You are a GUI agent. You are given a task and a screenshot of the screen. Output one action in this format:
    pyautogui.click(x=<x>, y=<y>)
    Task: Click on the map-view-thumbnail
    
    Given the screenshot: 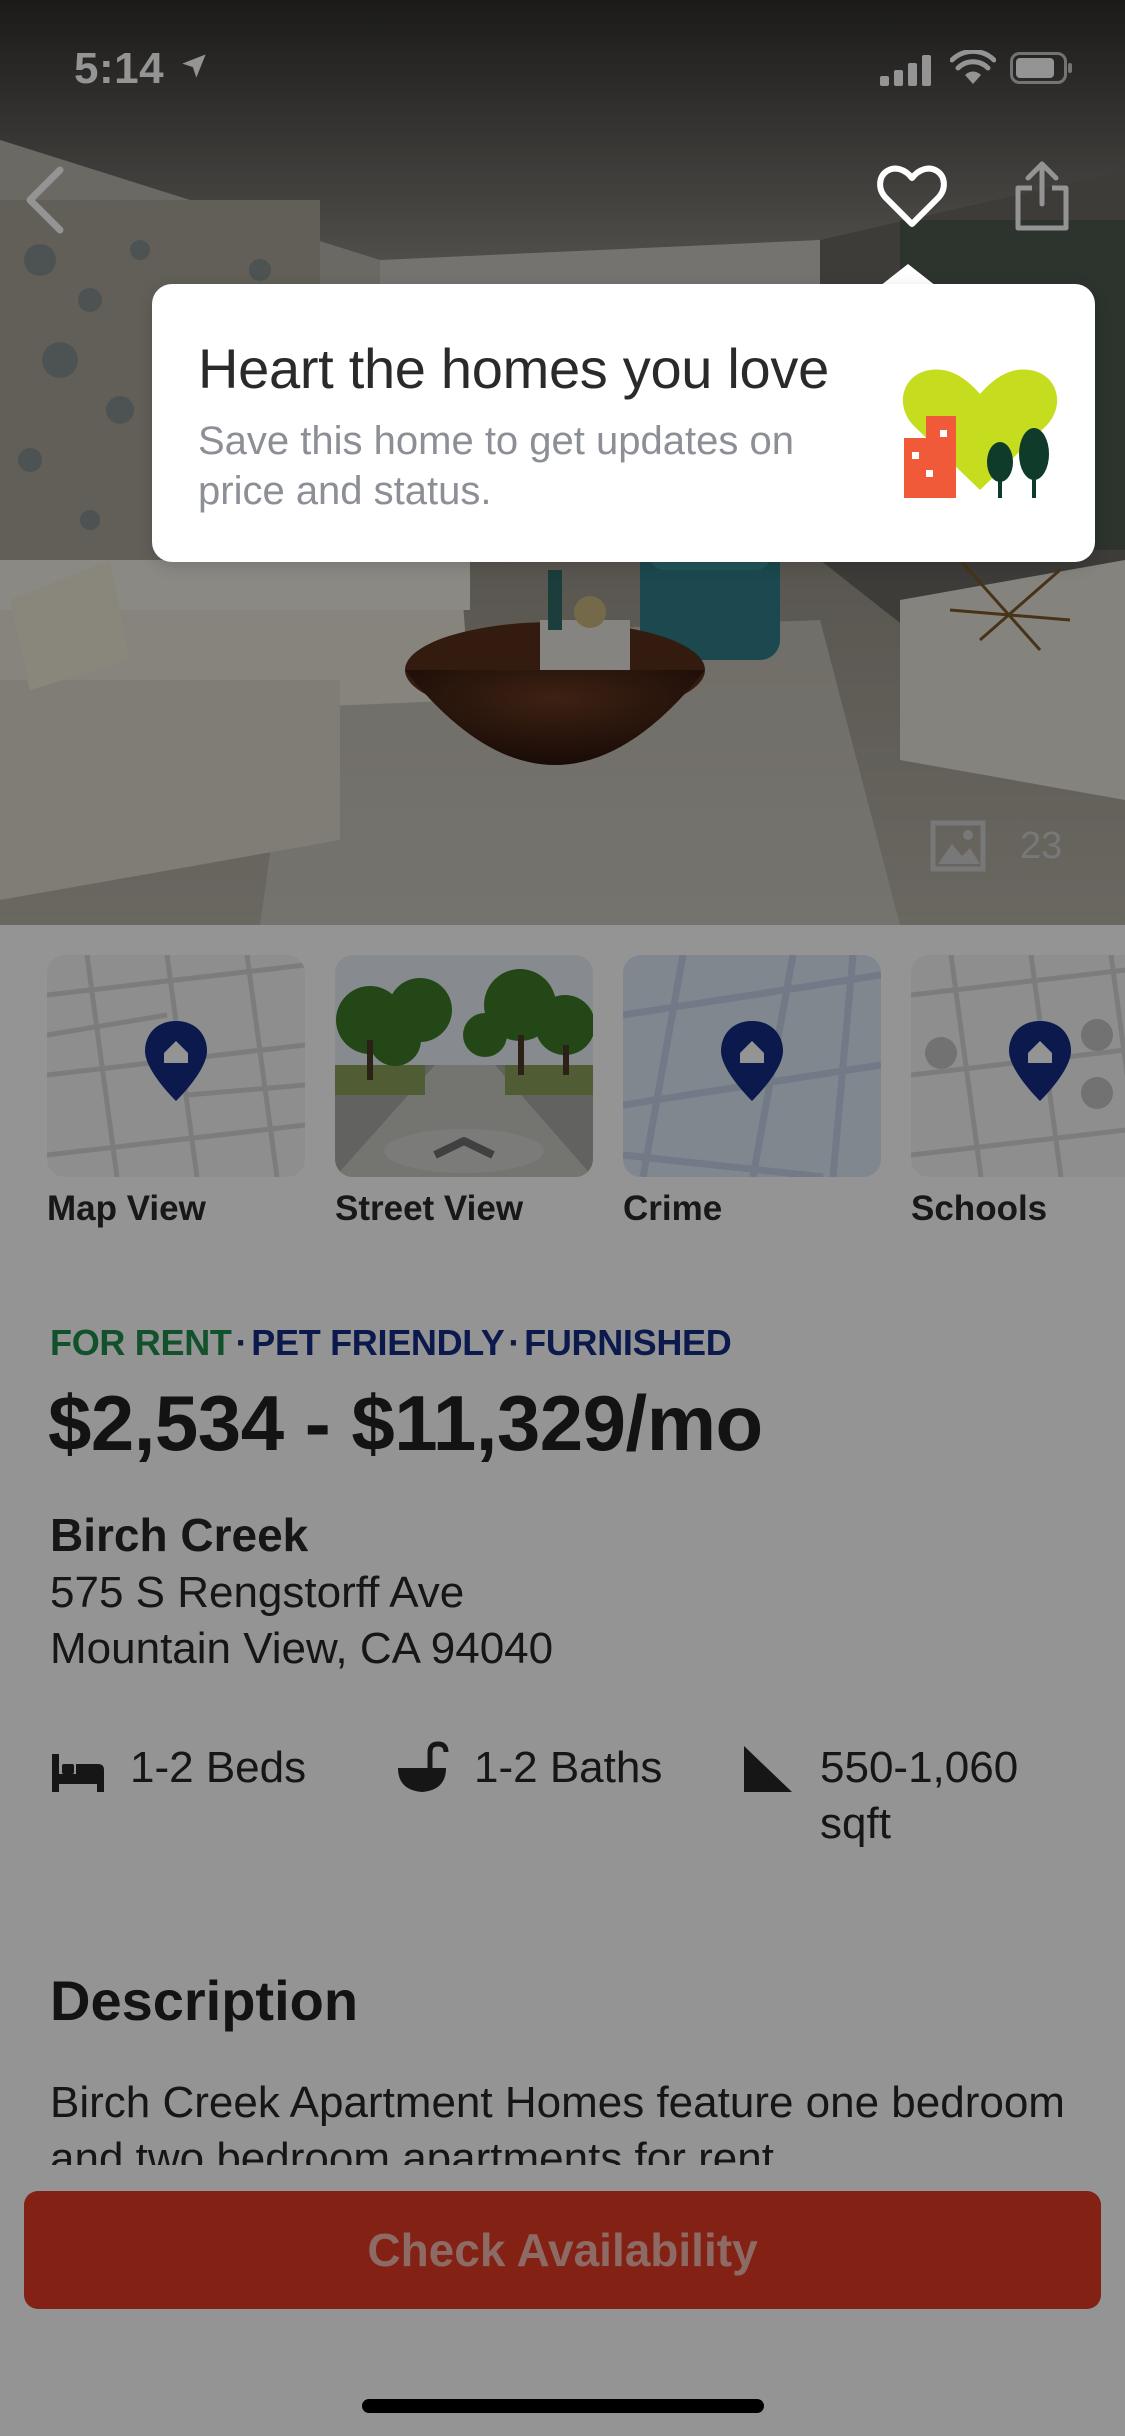 What is the action you would take?
    pyautogui.click(x=176, y=1066)
    